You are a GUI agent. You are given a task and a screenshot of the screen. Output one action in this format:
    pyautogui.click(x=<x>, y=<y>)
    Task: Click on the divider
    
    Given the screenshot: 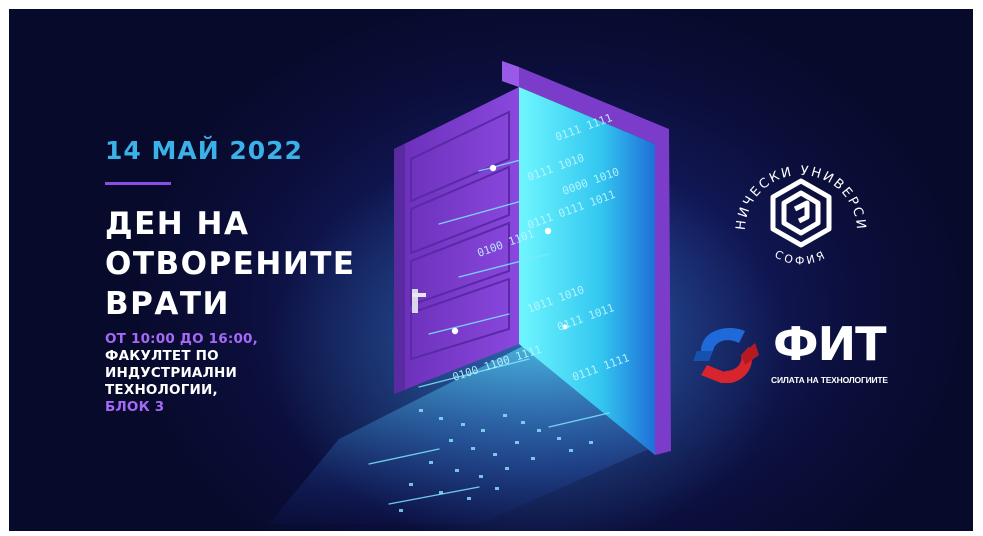 What is the action you would take?
    pyautogui.click(x=138, y=183)
    